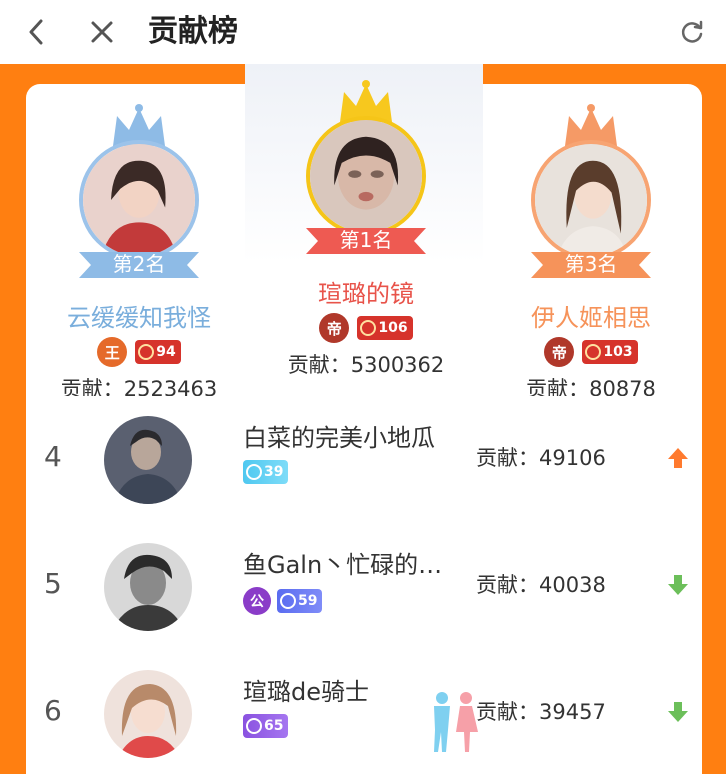 The image size is (726, 774). What do you see at coordinates (53, 710) in the screenshot?
I see `rank-number: 6` at bounding box center [53, 710].